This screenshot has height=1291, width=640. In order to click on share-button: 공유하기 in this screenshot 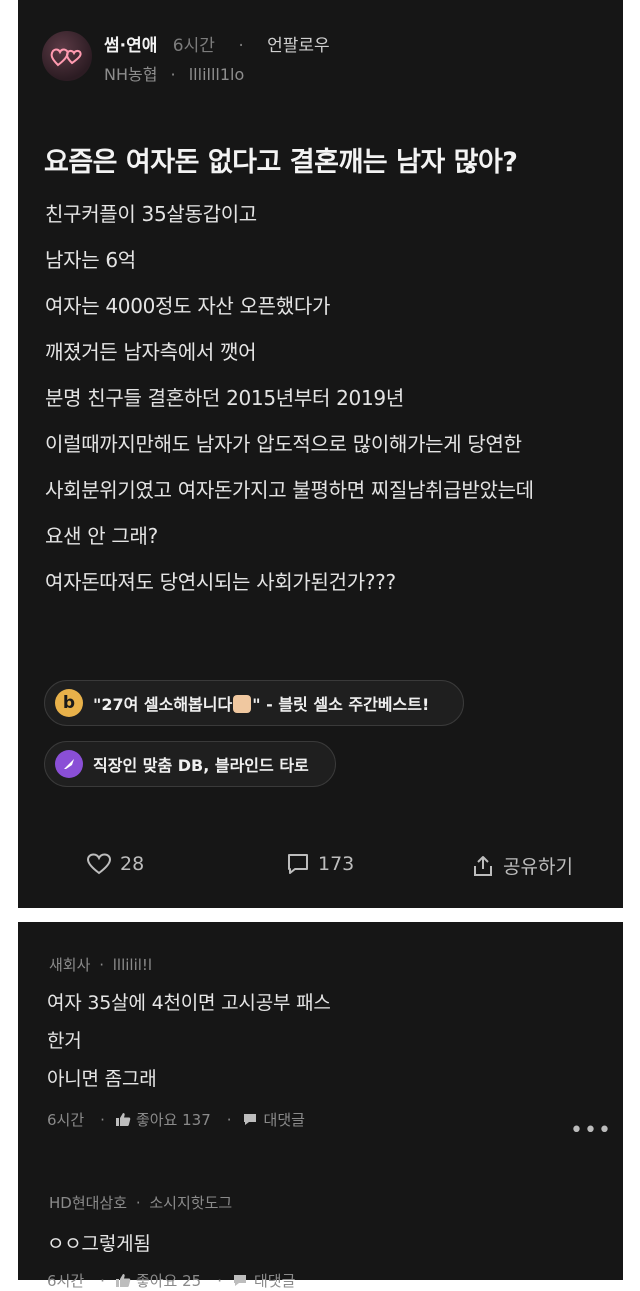, I will do `click(522, 865)`.